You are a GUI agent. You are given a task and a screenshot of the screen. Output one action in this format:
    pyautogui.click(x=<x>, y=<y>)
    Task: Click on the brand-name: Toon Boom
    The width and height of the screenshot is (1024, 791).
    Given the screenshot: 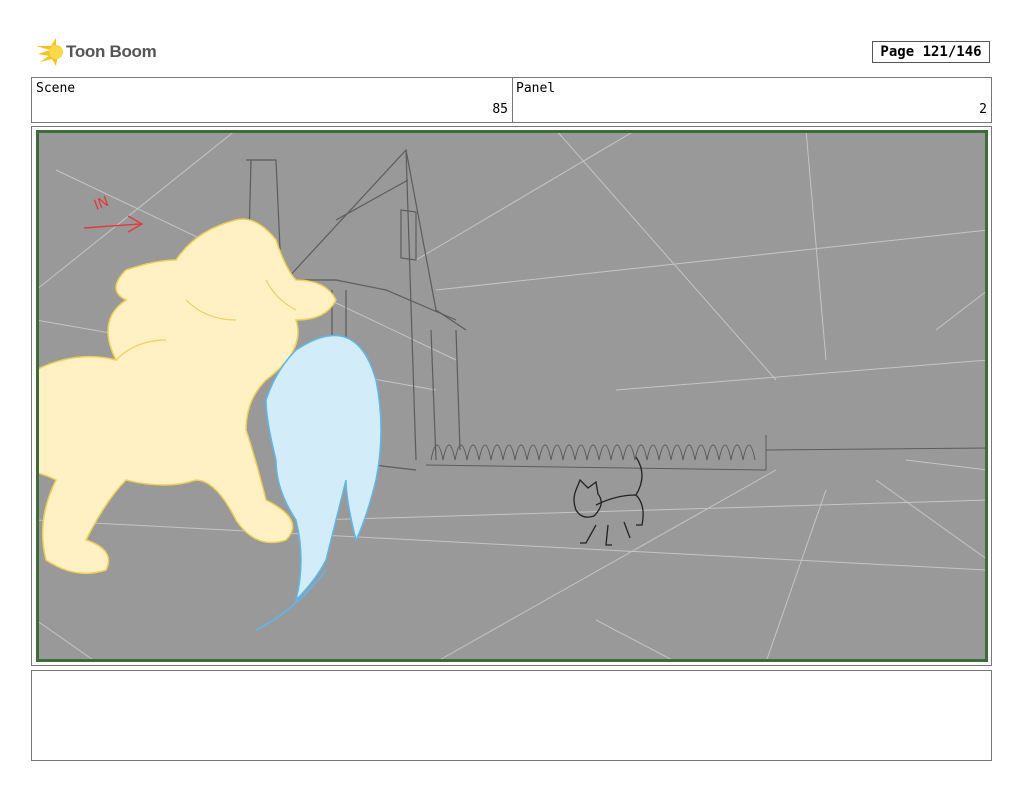 What is the action you would take?
    pyautogui.click(x=111, y=51)
    